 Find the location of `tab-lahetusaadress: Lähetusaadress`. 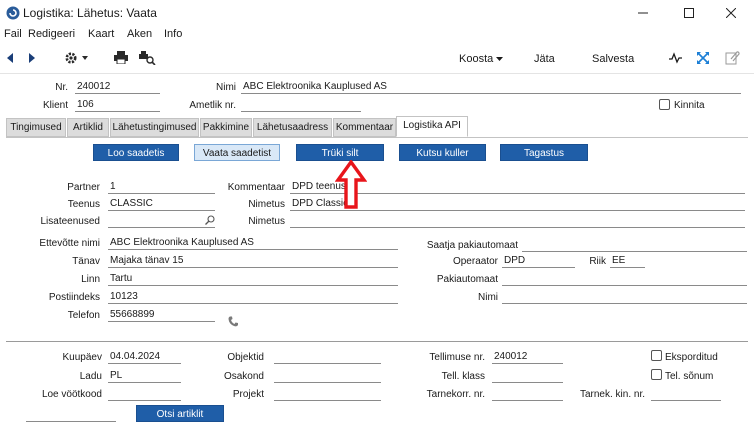

tab-lahetusaadress: Lähetusaadress is located at coordinates (292, 127).